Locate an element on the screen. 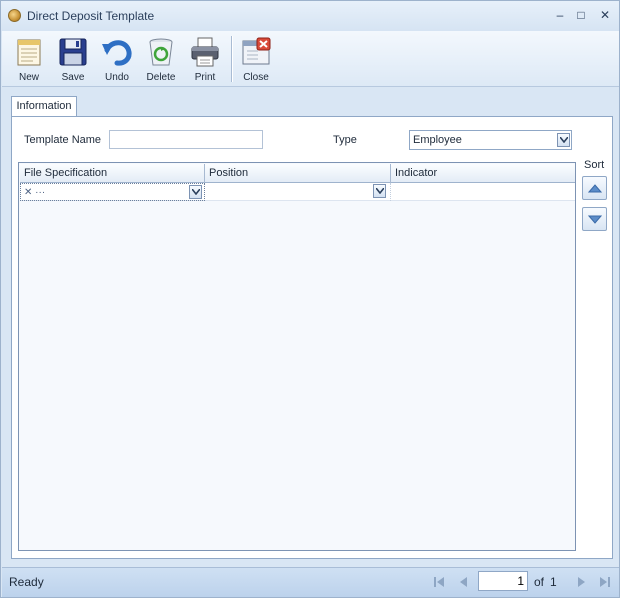  triangle-up-icon is located at coordinates (595, 188).